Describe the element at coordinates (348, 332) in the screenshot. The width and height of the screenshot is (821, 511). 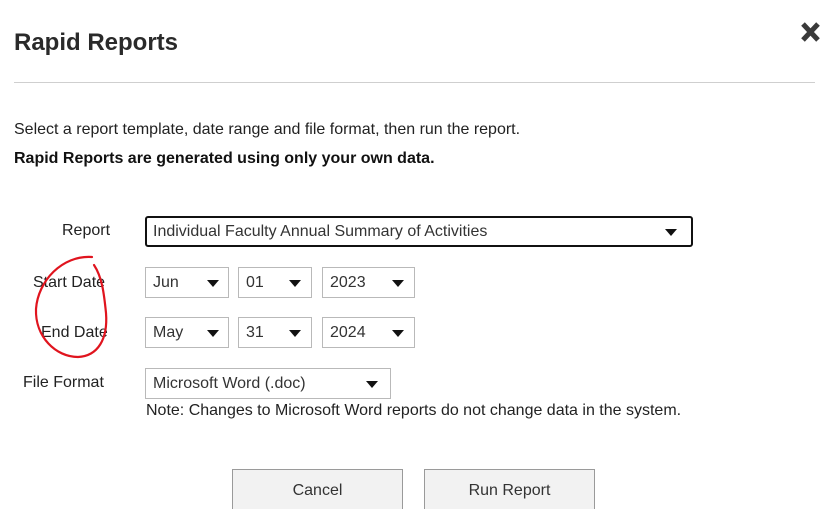
I see `end-year-value: 2024` at that location.